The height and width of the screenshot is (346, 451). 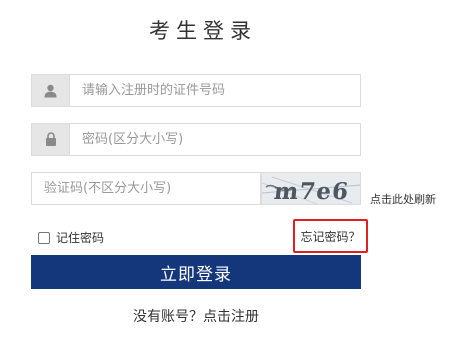 I want to click on register-prompt: 没有账号？点击注册, so click(x=196, y=316).